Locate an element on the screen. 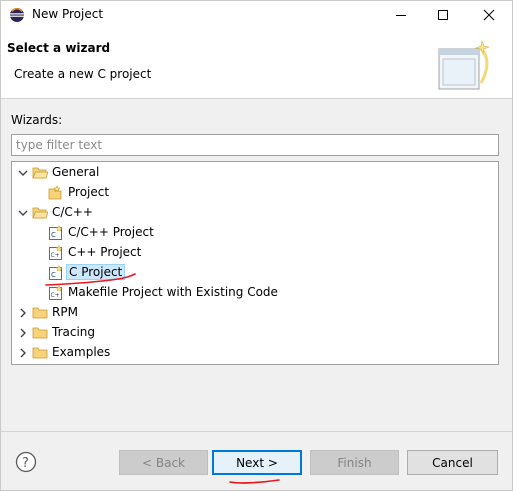 Image resolution: width=513 pixels, height=491 pixels. tree-item-makefile-project: C+ Makefile Project with Existing Code is located at coordinates (255, 293).